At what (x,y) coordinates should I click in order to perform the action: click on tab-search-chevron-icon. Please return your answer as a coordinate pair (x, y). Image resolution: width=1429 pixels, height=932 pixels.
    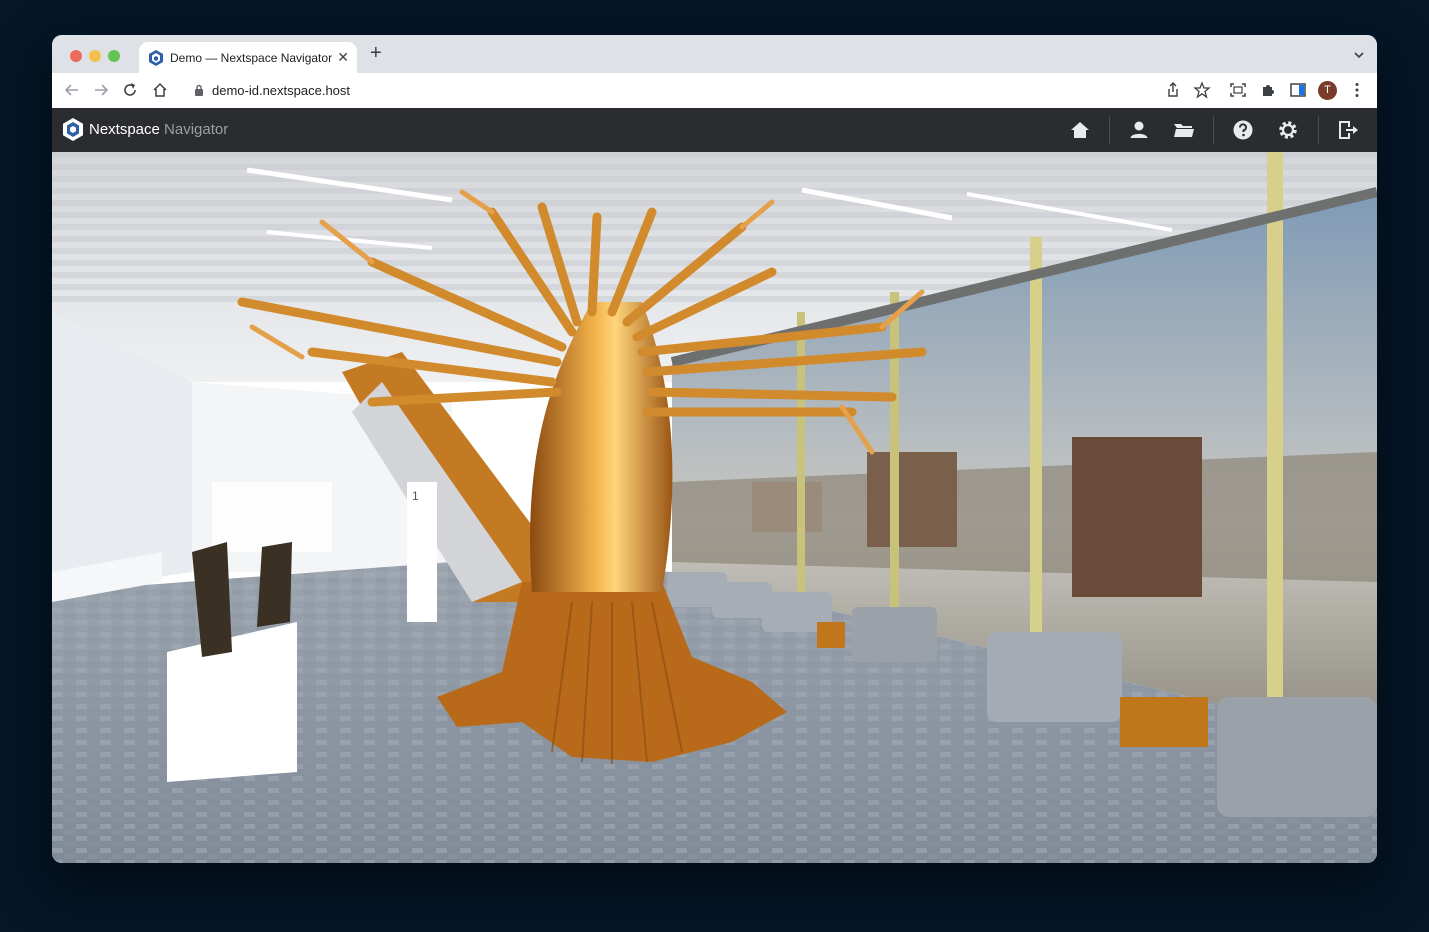
    Looking at the image, I should click on (1359, 55).